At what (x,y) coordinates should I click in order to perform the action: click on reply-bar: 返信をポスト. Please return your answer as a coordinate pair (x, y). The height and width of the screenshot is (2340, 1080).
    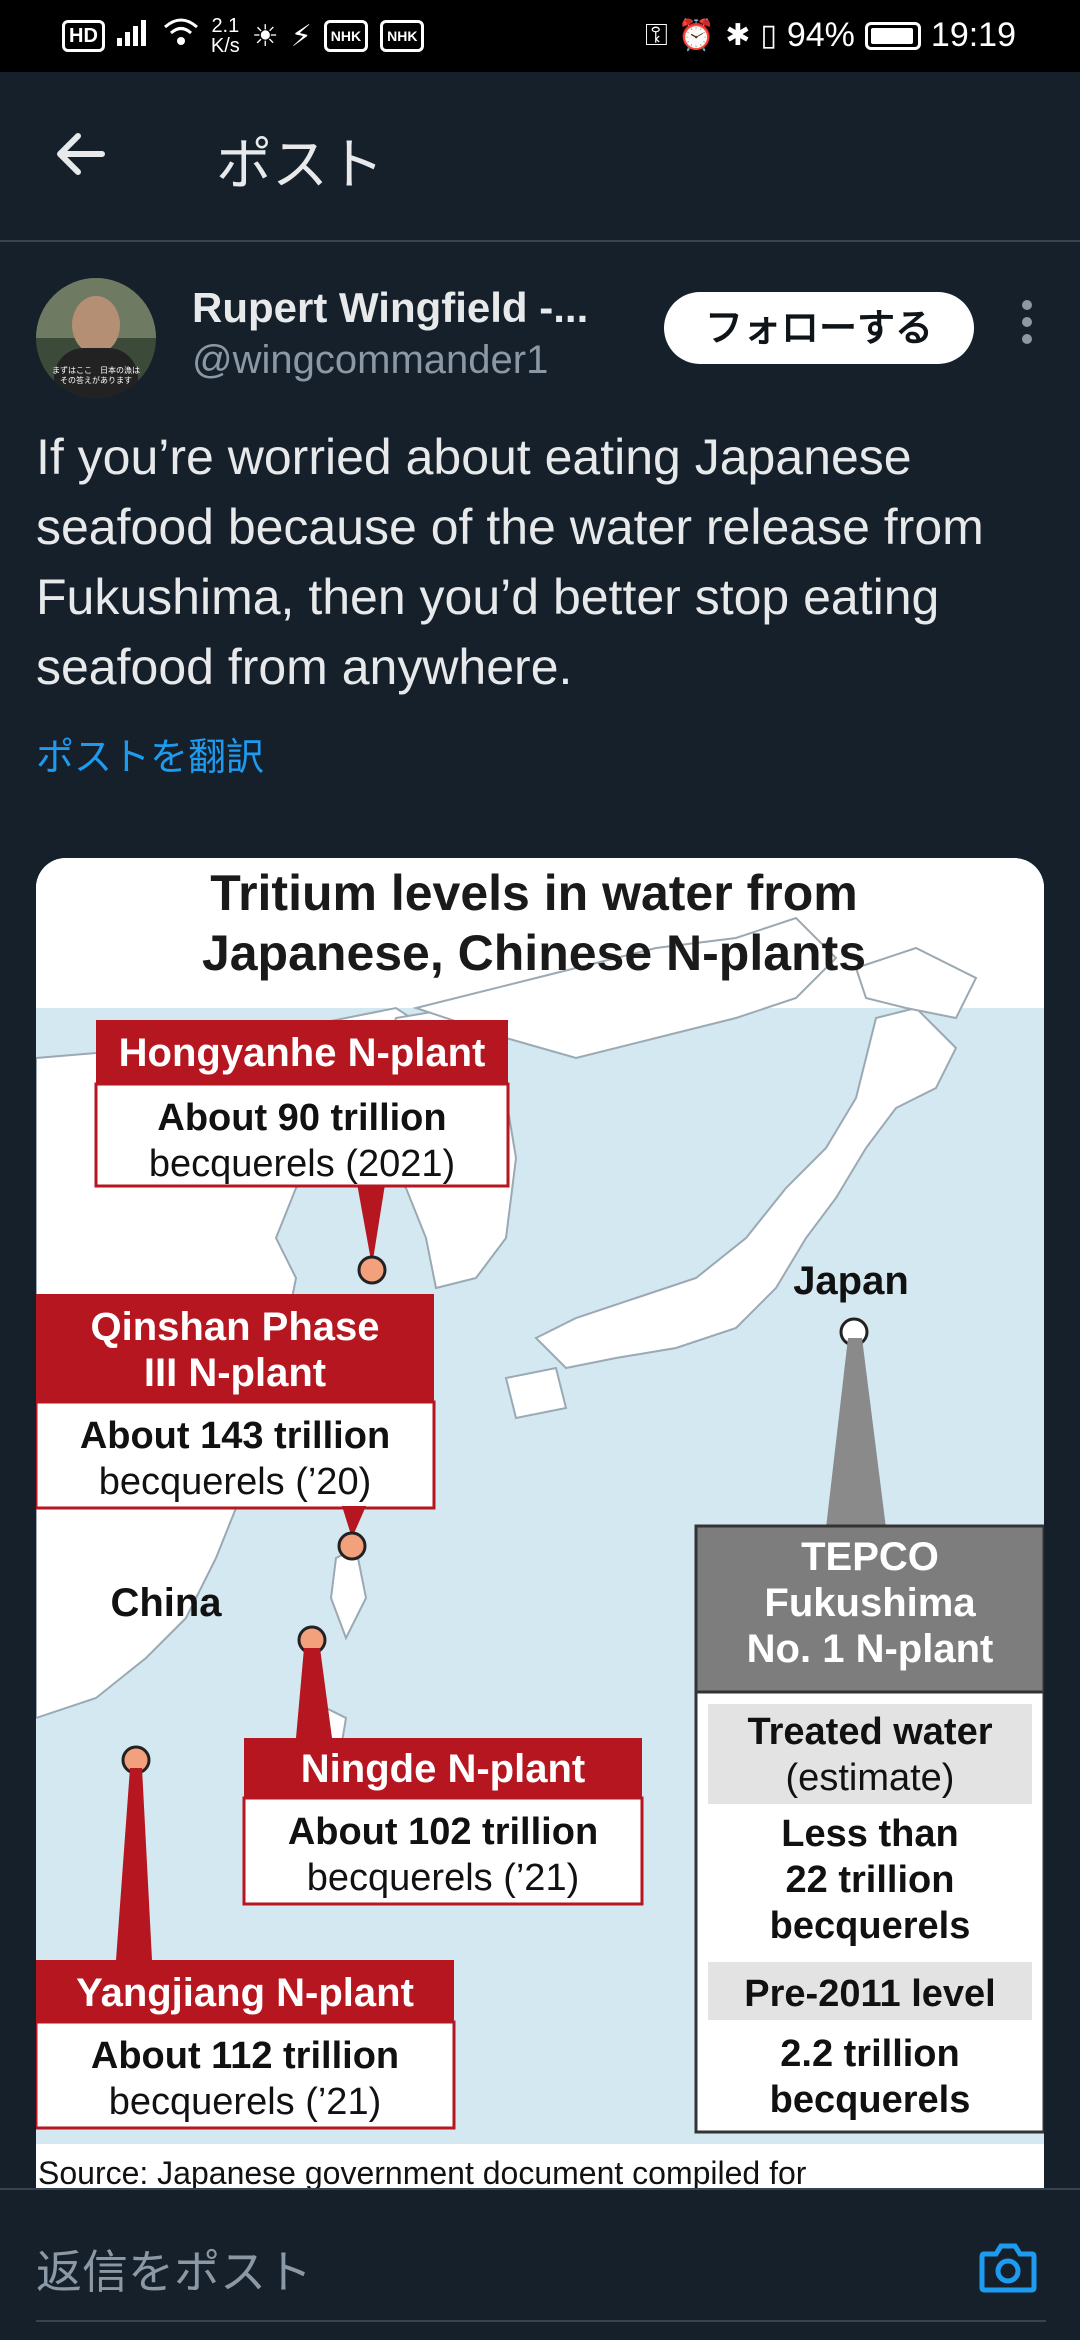
    Looking at the image, I should click on (540, 2264).